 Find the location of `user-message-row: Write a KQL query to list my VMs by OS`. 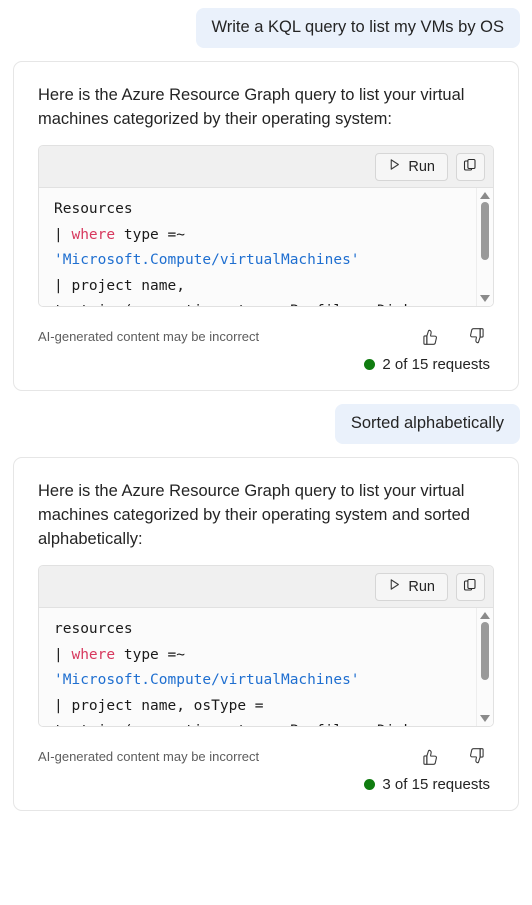

user-message-row: Write a KQL query to list my VMs by OS is located at coordinates (266, 24).